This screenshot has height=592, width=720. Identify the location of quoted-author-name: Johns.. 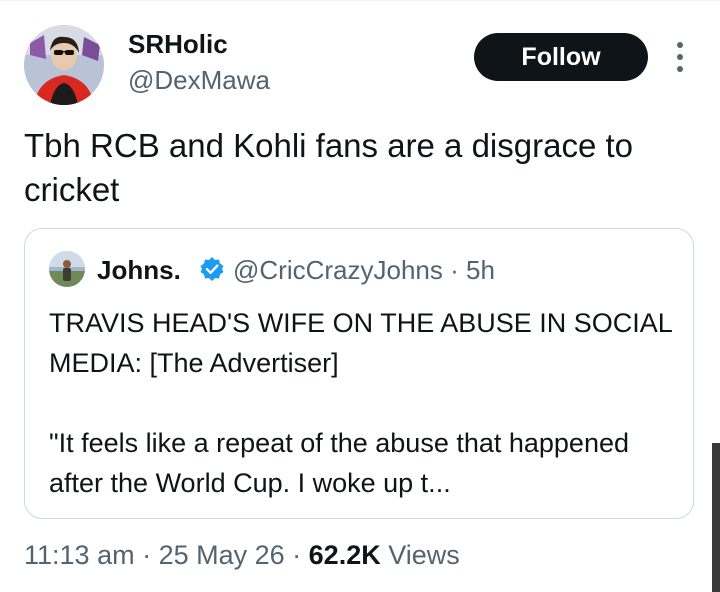
(139, 270).